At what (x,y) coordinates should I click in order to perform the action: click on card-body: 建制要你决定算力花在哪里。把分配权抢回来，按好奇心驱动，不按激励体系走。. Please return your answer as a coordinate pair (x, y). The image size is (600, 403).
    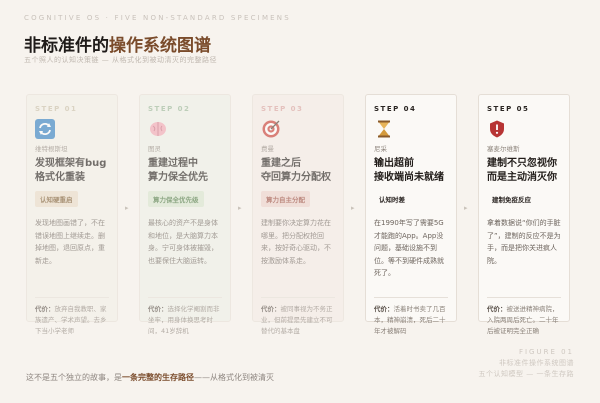
    Looking at the image, I should click on (296, 242).